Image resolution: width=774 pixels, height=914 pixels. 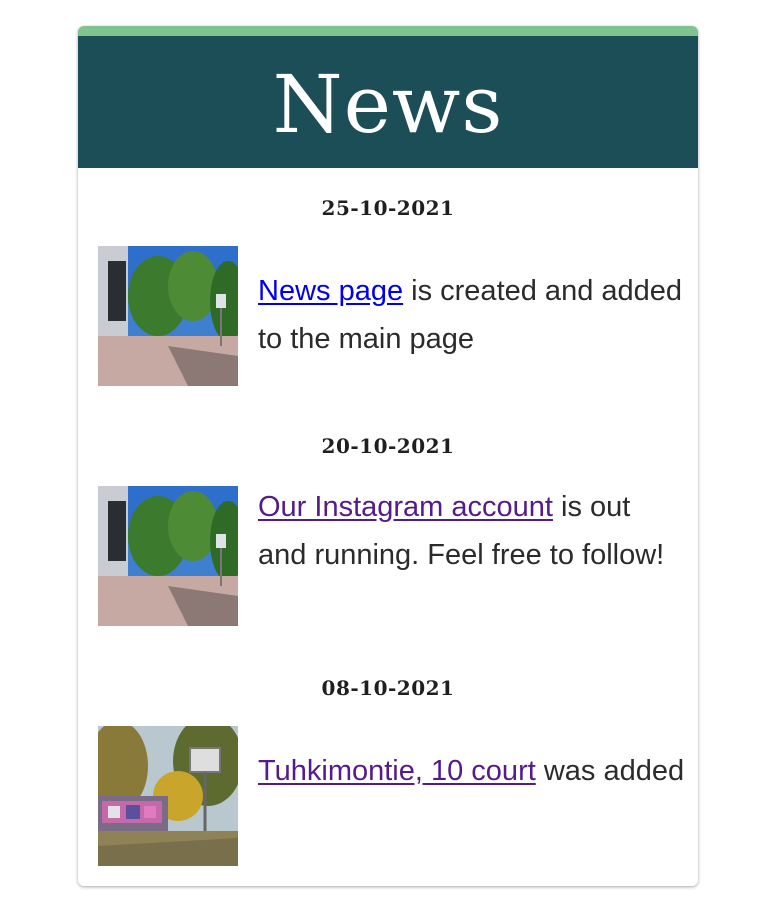 I want to click on news-thumbnail-graffiti-court-photo, so click(x=168, y=796).